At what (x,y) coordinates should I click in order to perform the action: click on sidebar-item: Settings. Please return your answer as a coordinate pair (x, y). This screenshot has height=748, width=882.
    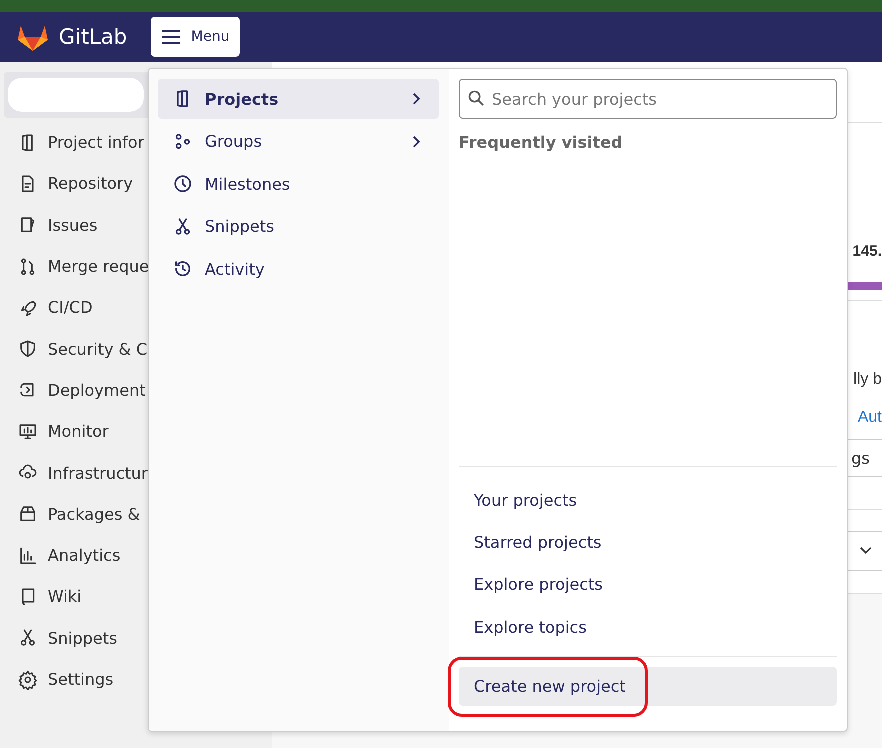
    Looking at the image, I should click on (136, 679).